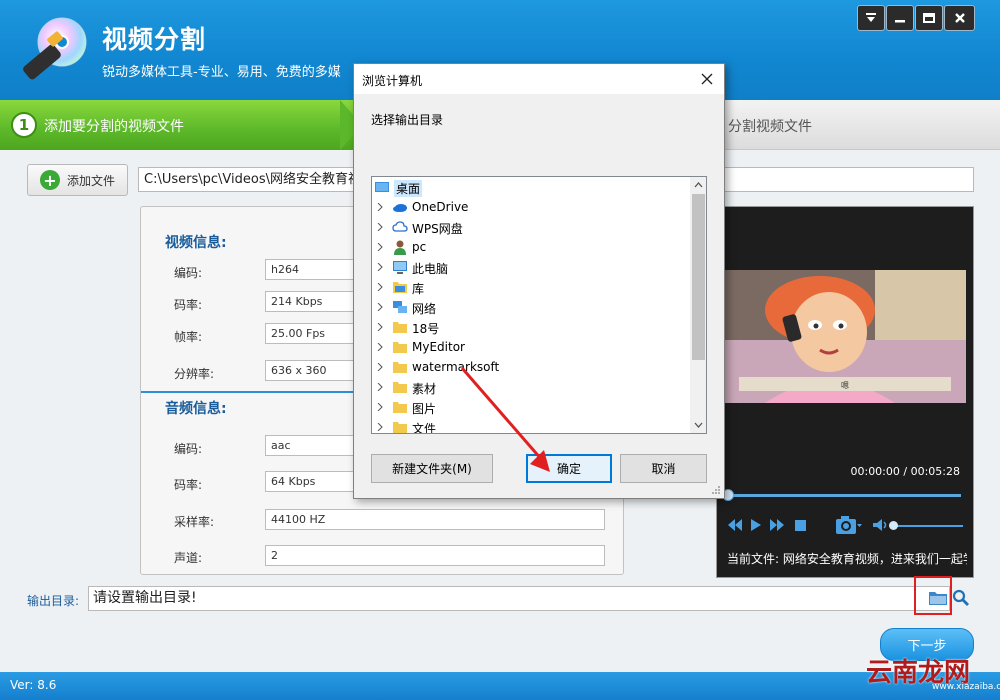 Image resolution: width=1000 pixels, height=700 pixels. What do you see at coordinates (698, 277) in the screenshot?
I see `scroll-thumb` at bounding box center [698, 277].